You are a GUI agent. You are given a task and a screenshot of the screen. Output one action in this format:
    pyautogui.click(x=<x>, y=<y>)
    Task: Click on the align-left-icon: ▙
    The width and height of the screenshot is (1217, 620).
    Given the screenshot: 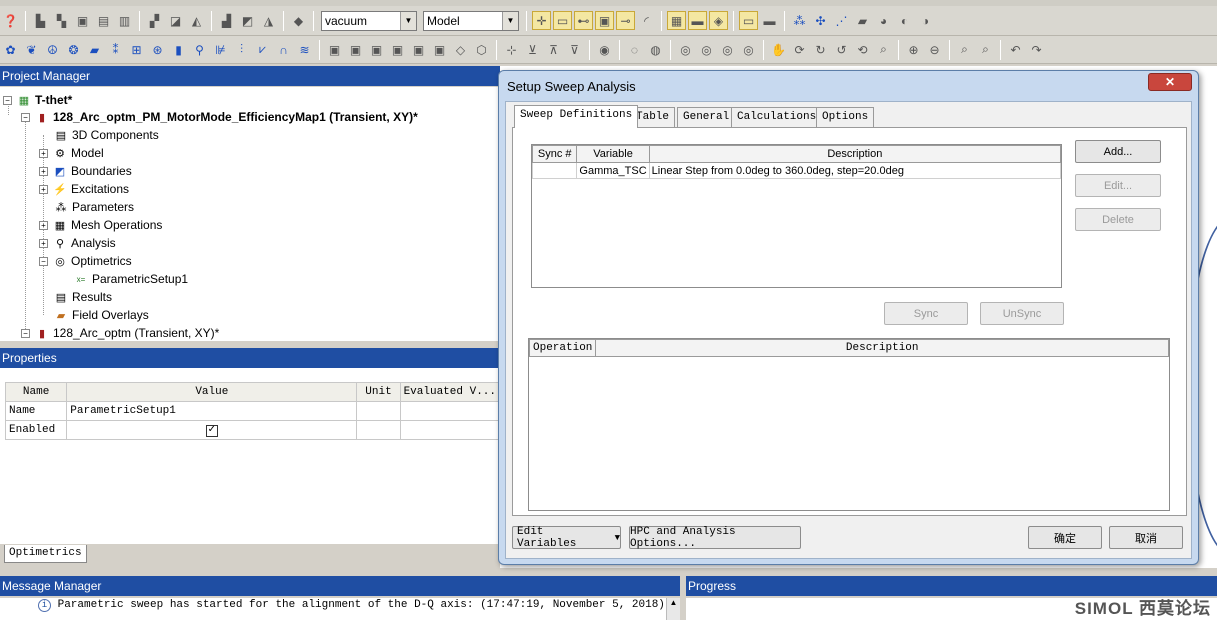 What is the action you would take?
    pyautogui.click(x=40, y=20)
    